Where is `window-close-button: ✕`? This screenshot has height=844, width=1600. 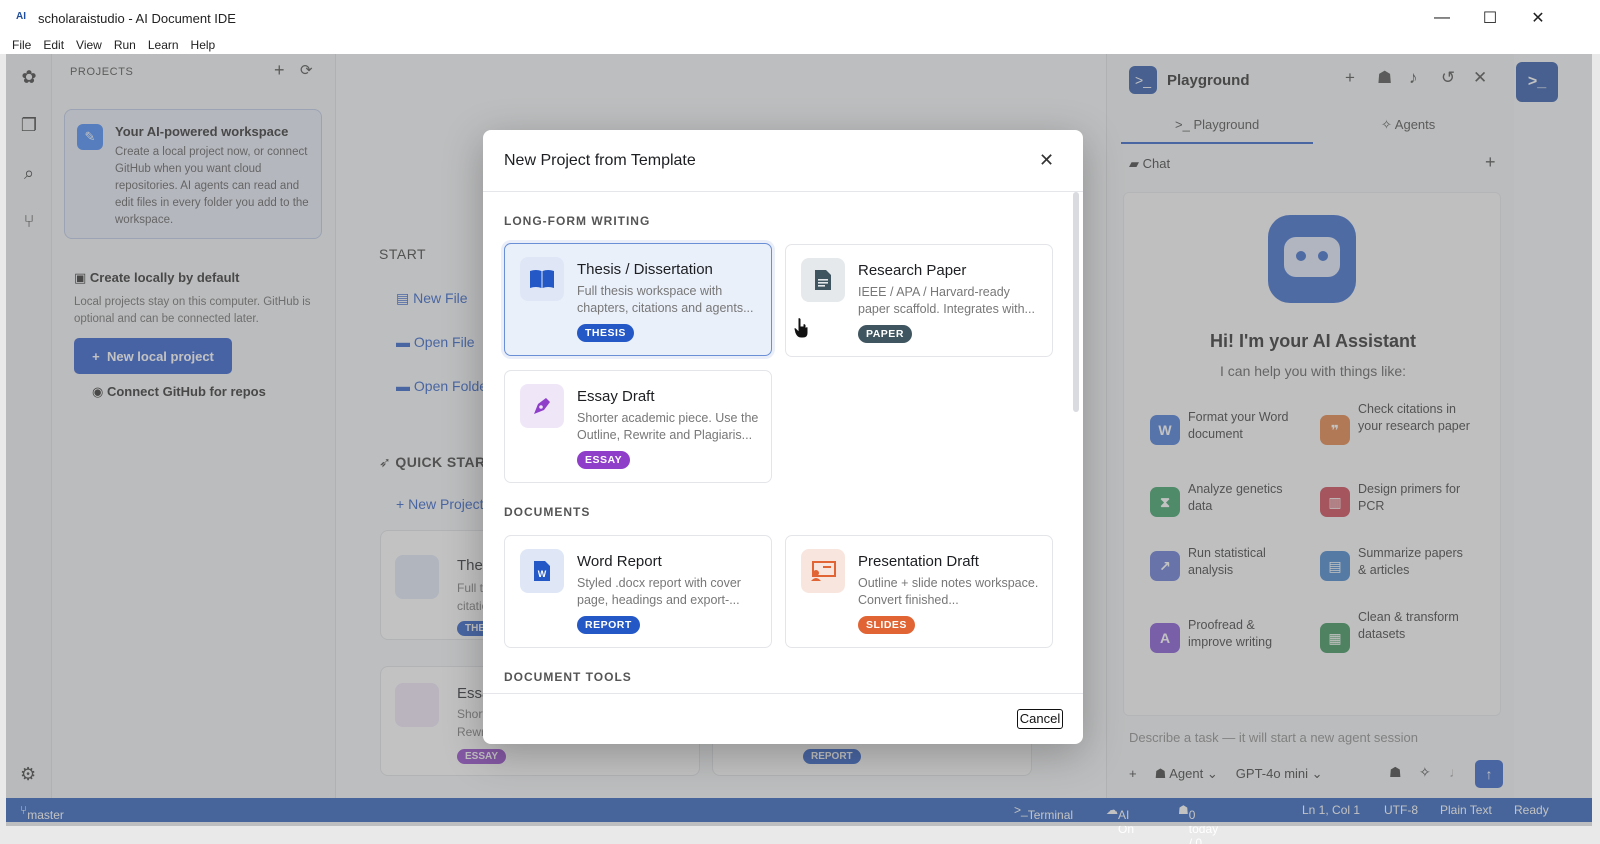
window-close-button: ✕ is located at coordinates (1538, 18).